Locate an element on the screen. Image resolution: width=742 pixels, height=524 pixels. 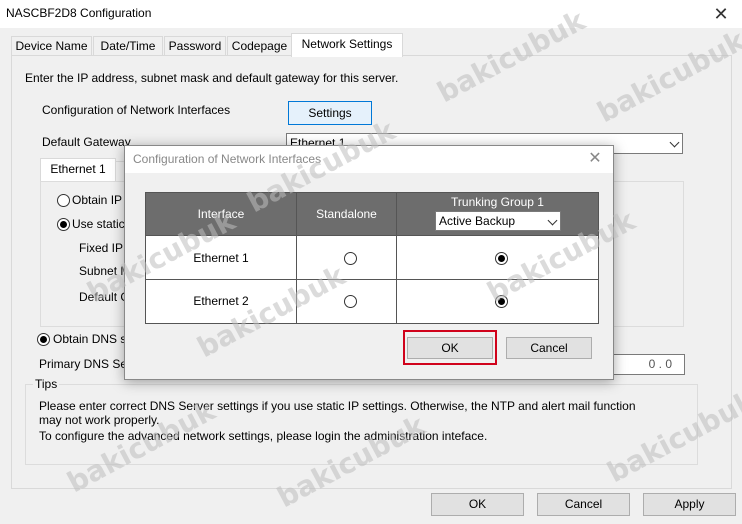
apply-button: Apply is located at coordinates (689, 504).